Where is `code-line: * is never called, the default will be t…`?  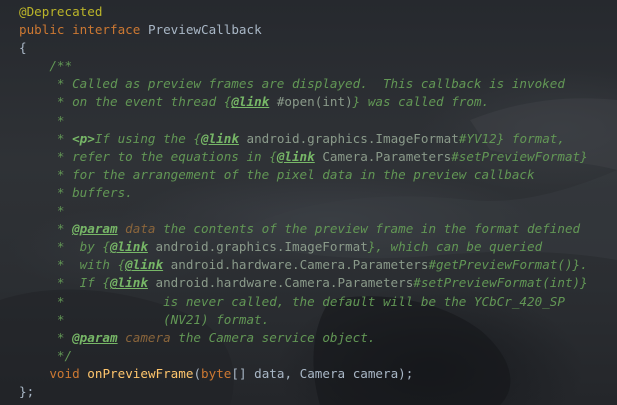
code-line: * is never called, the default will be t… is located at coordinates (303, 302).